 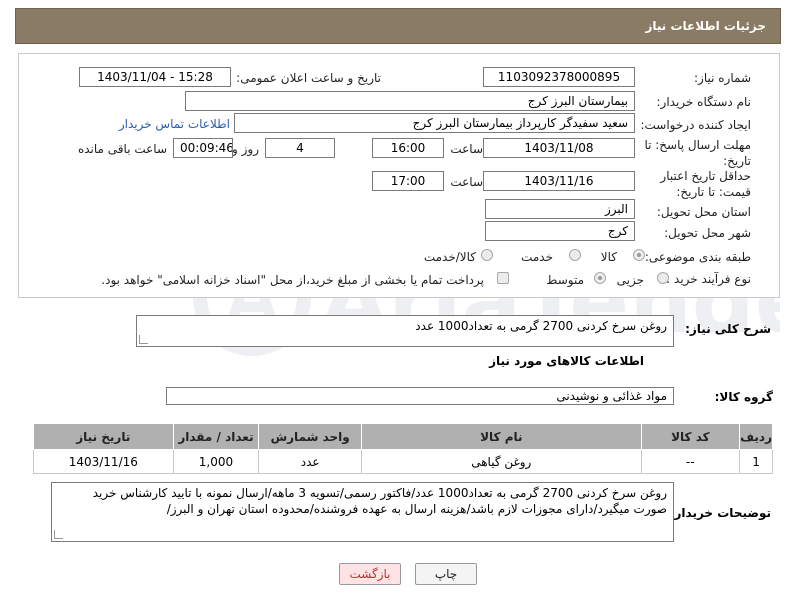 What do you see at coordinates (408, 181) in the screenshot?
I see `price-validity-time-field: 17:00` at bounding box center [408, 181].